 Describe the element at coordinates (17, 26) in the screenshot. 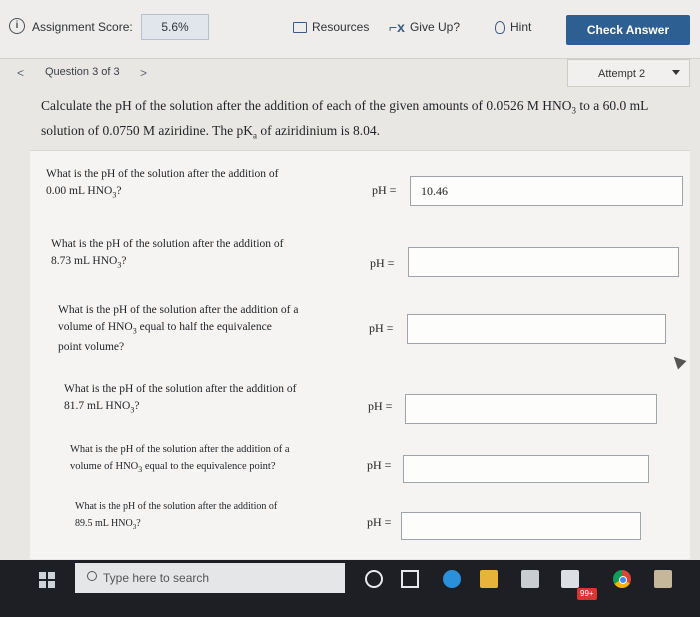

I see `info-icon: i` at that location.